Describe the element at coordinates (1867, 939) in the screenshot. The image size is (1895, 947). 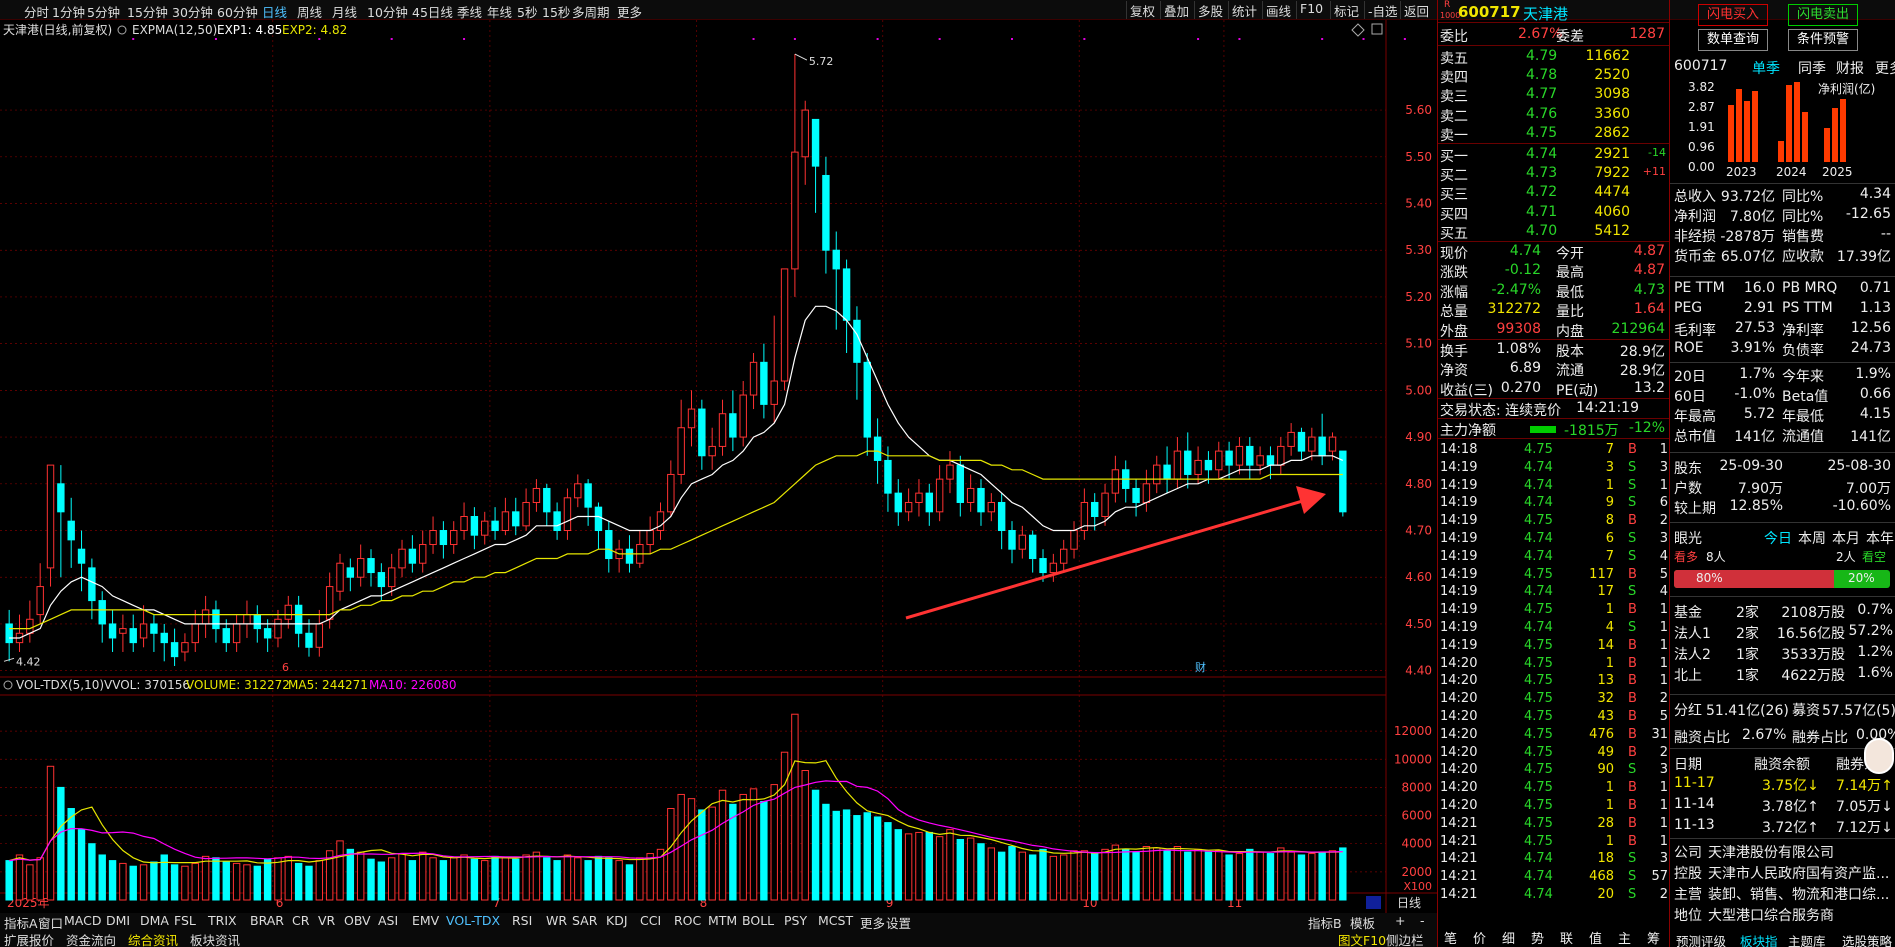
I see `bottom-link: 选股策略` at that location.